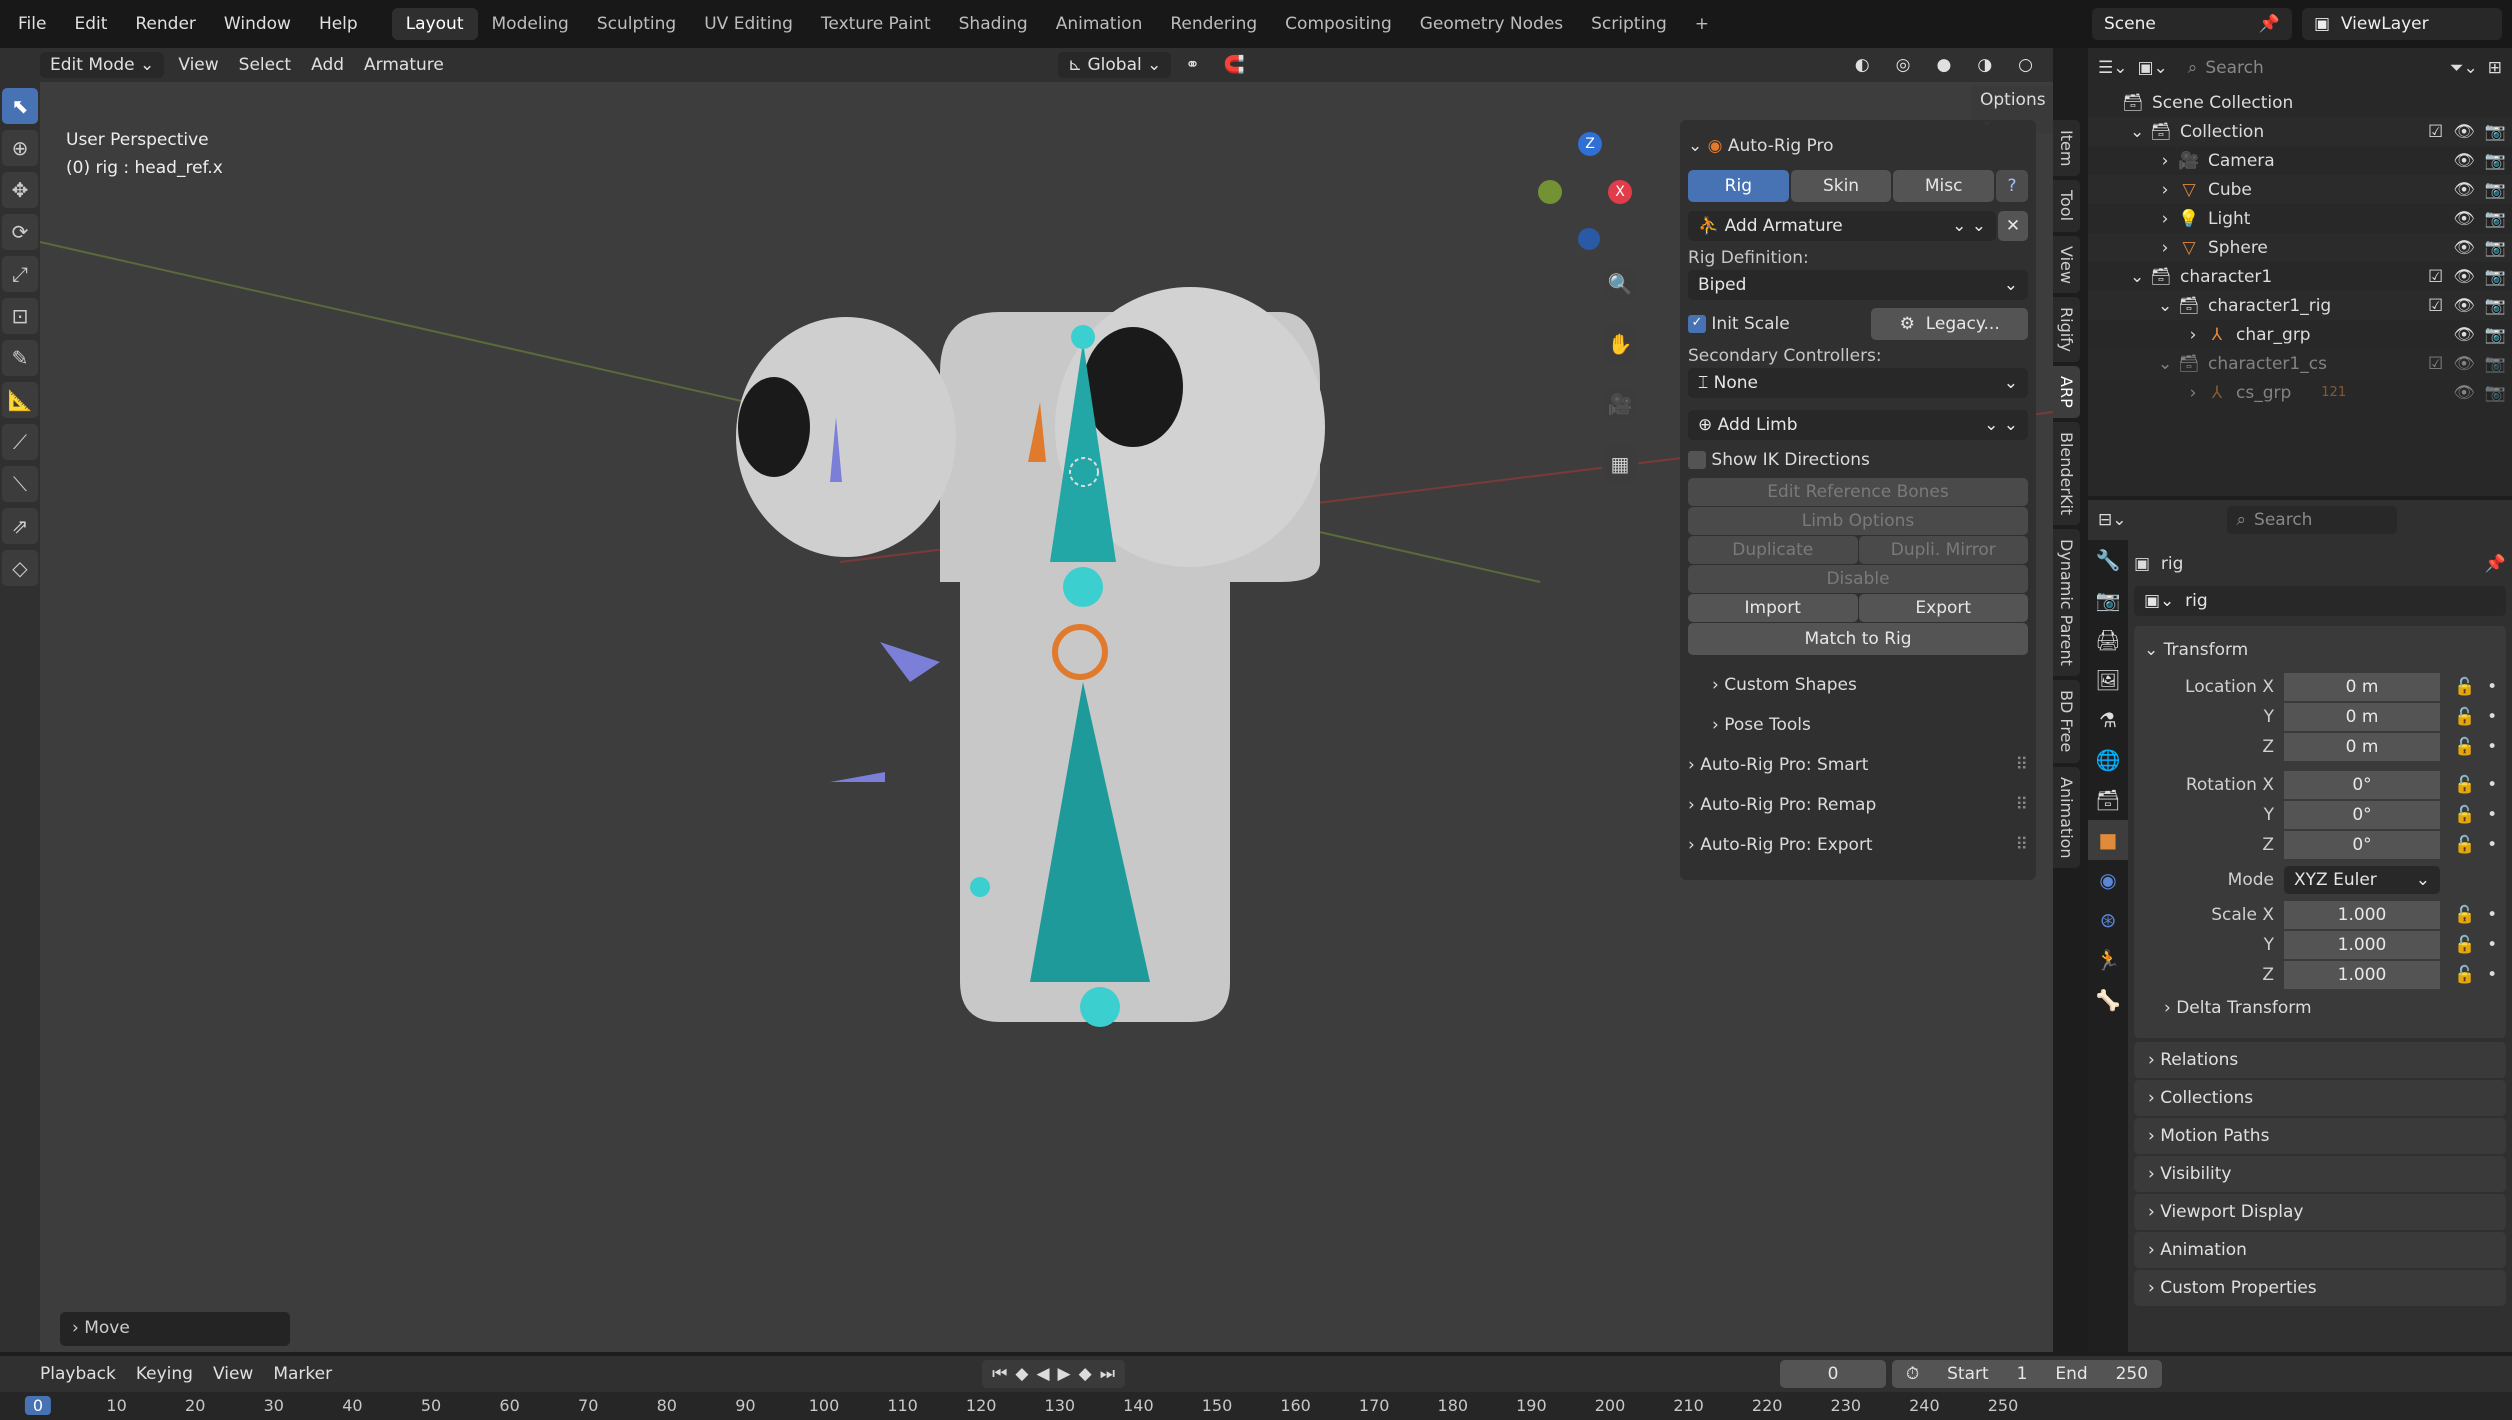 The height and width of the screenshot is (1420, 2512). Describe the element at coordinates (2362, 844) in the screenshot. I see `property-field: 0°` at that location.